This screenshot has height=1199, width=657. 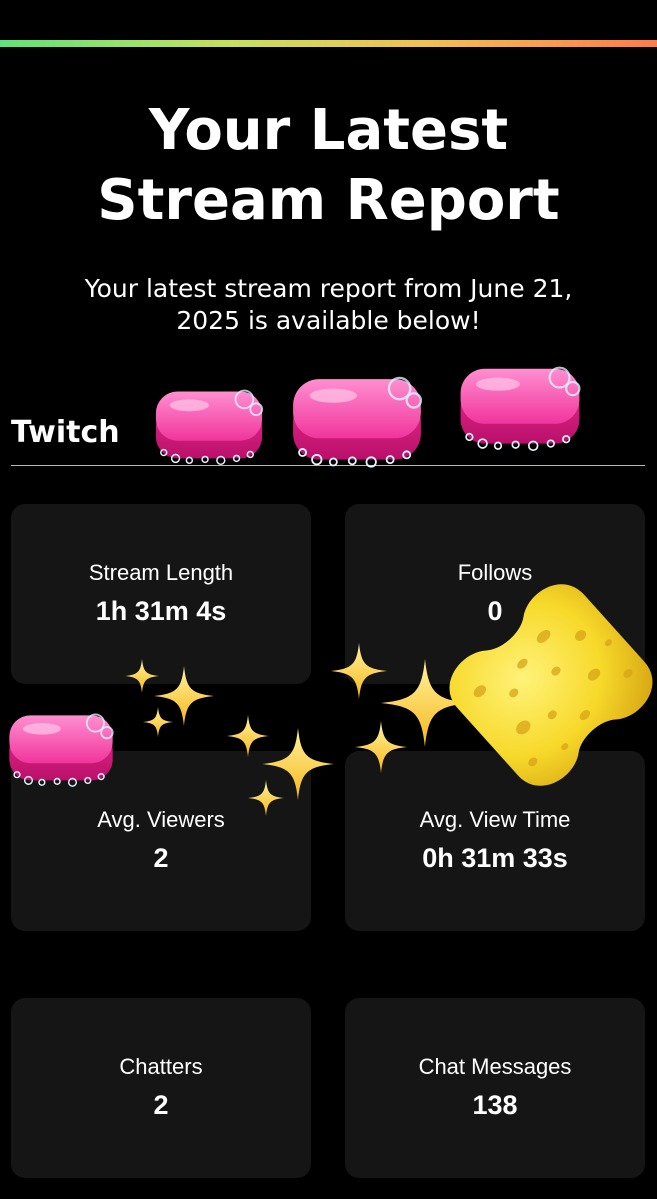 I want to click on platform-heading: Twitch, so click(x=65, y=432).